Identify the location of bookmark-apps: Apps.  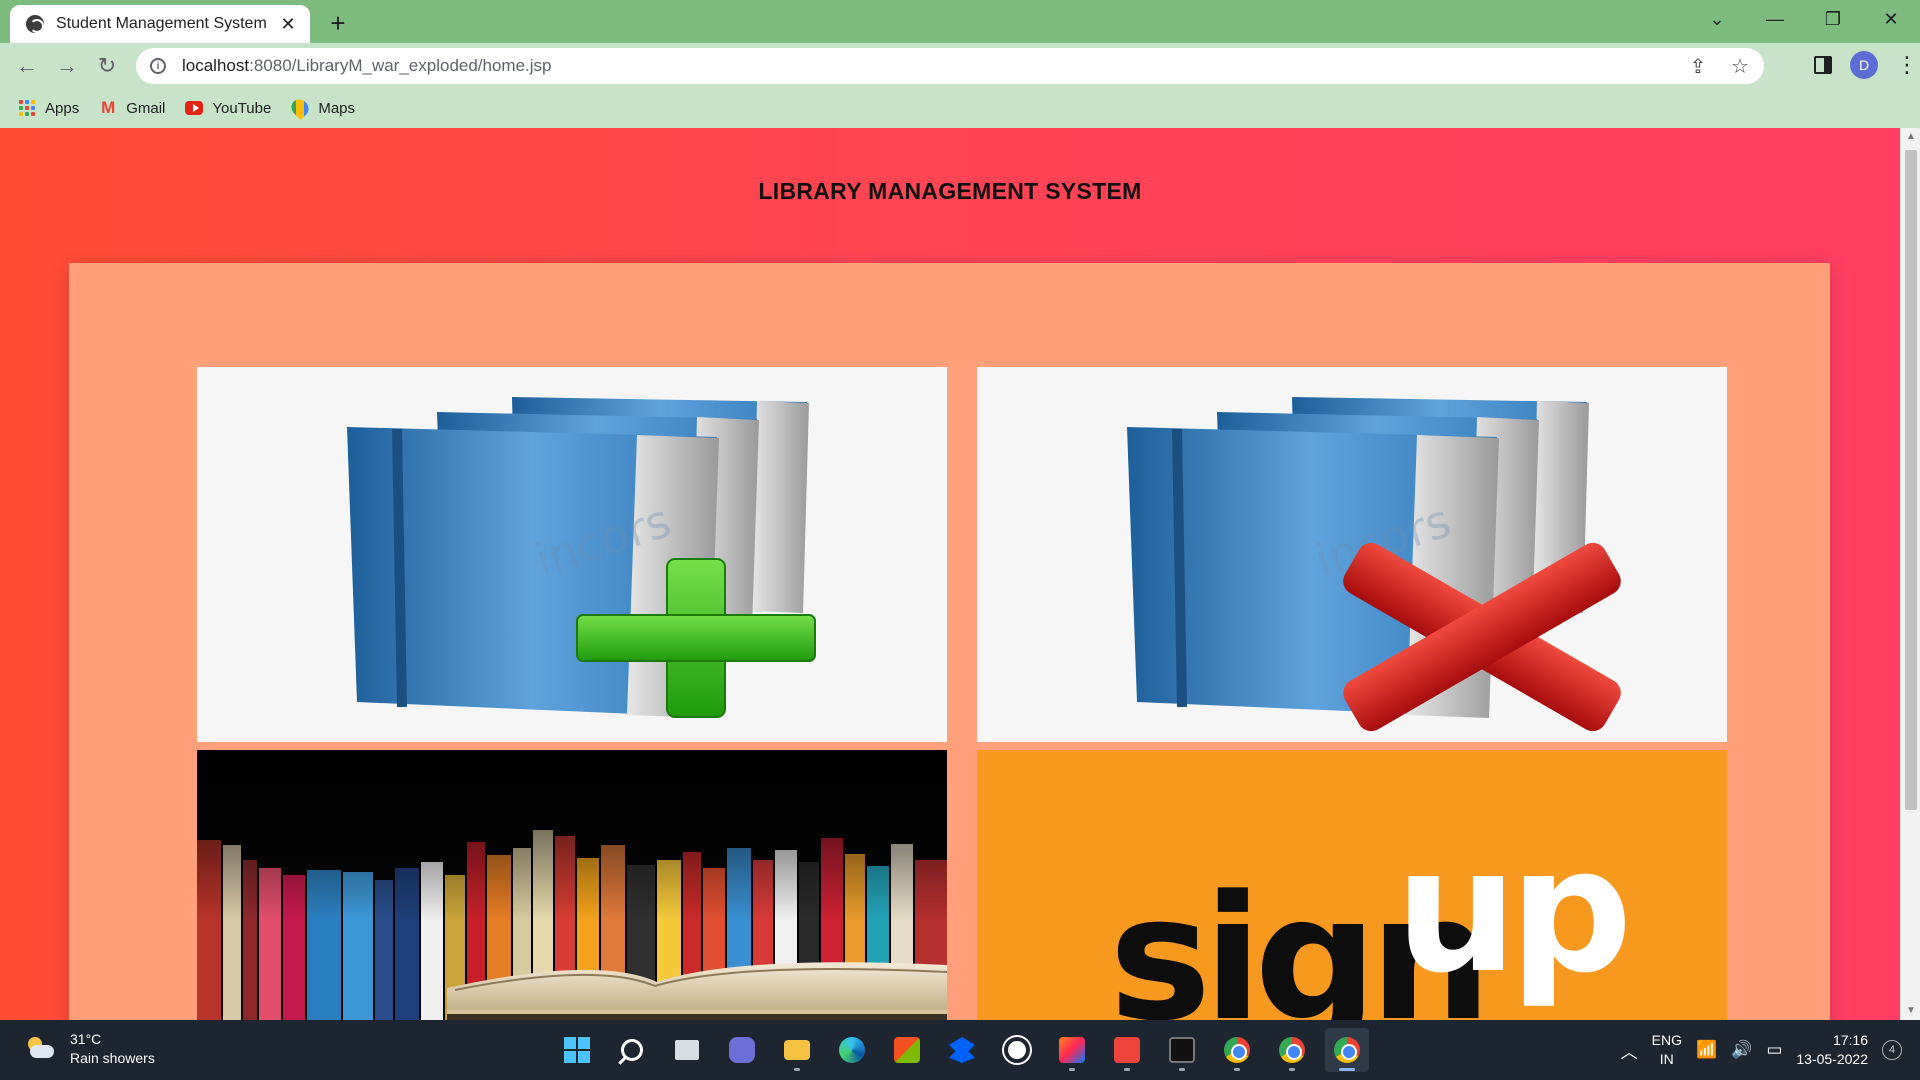
(48, 108).